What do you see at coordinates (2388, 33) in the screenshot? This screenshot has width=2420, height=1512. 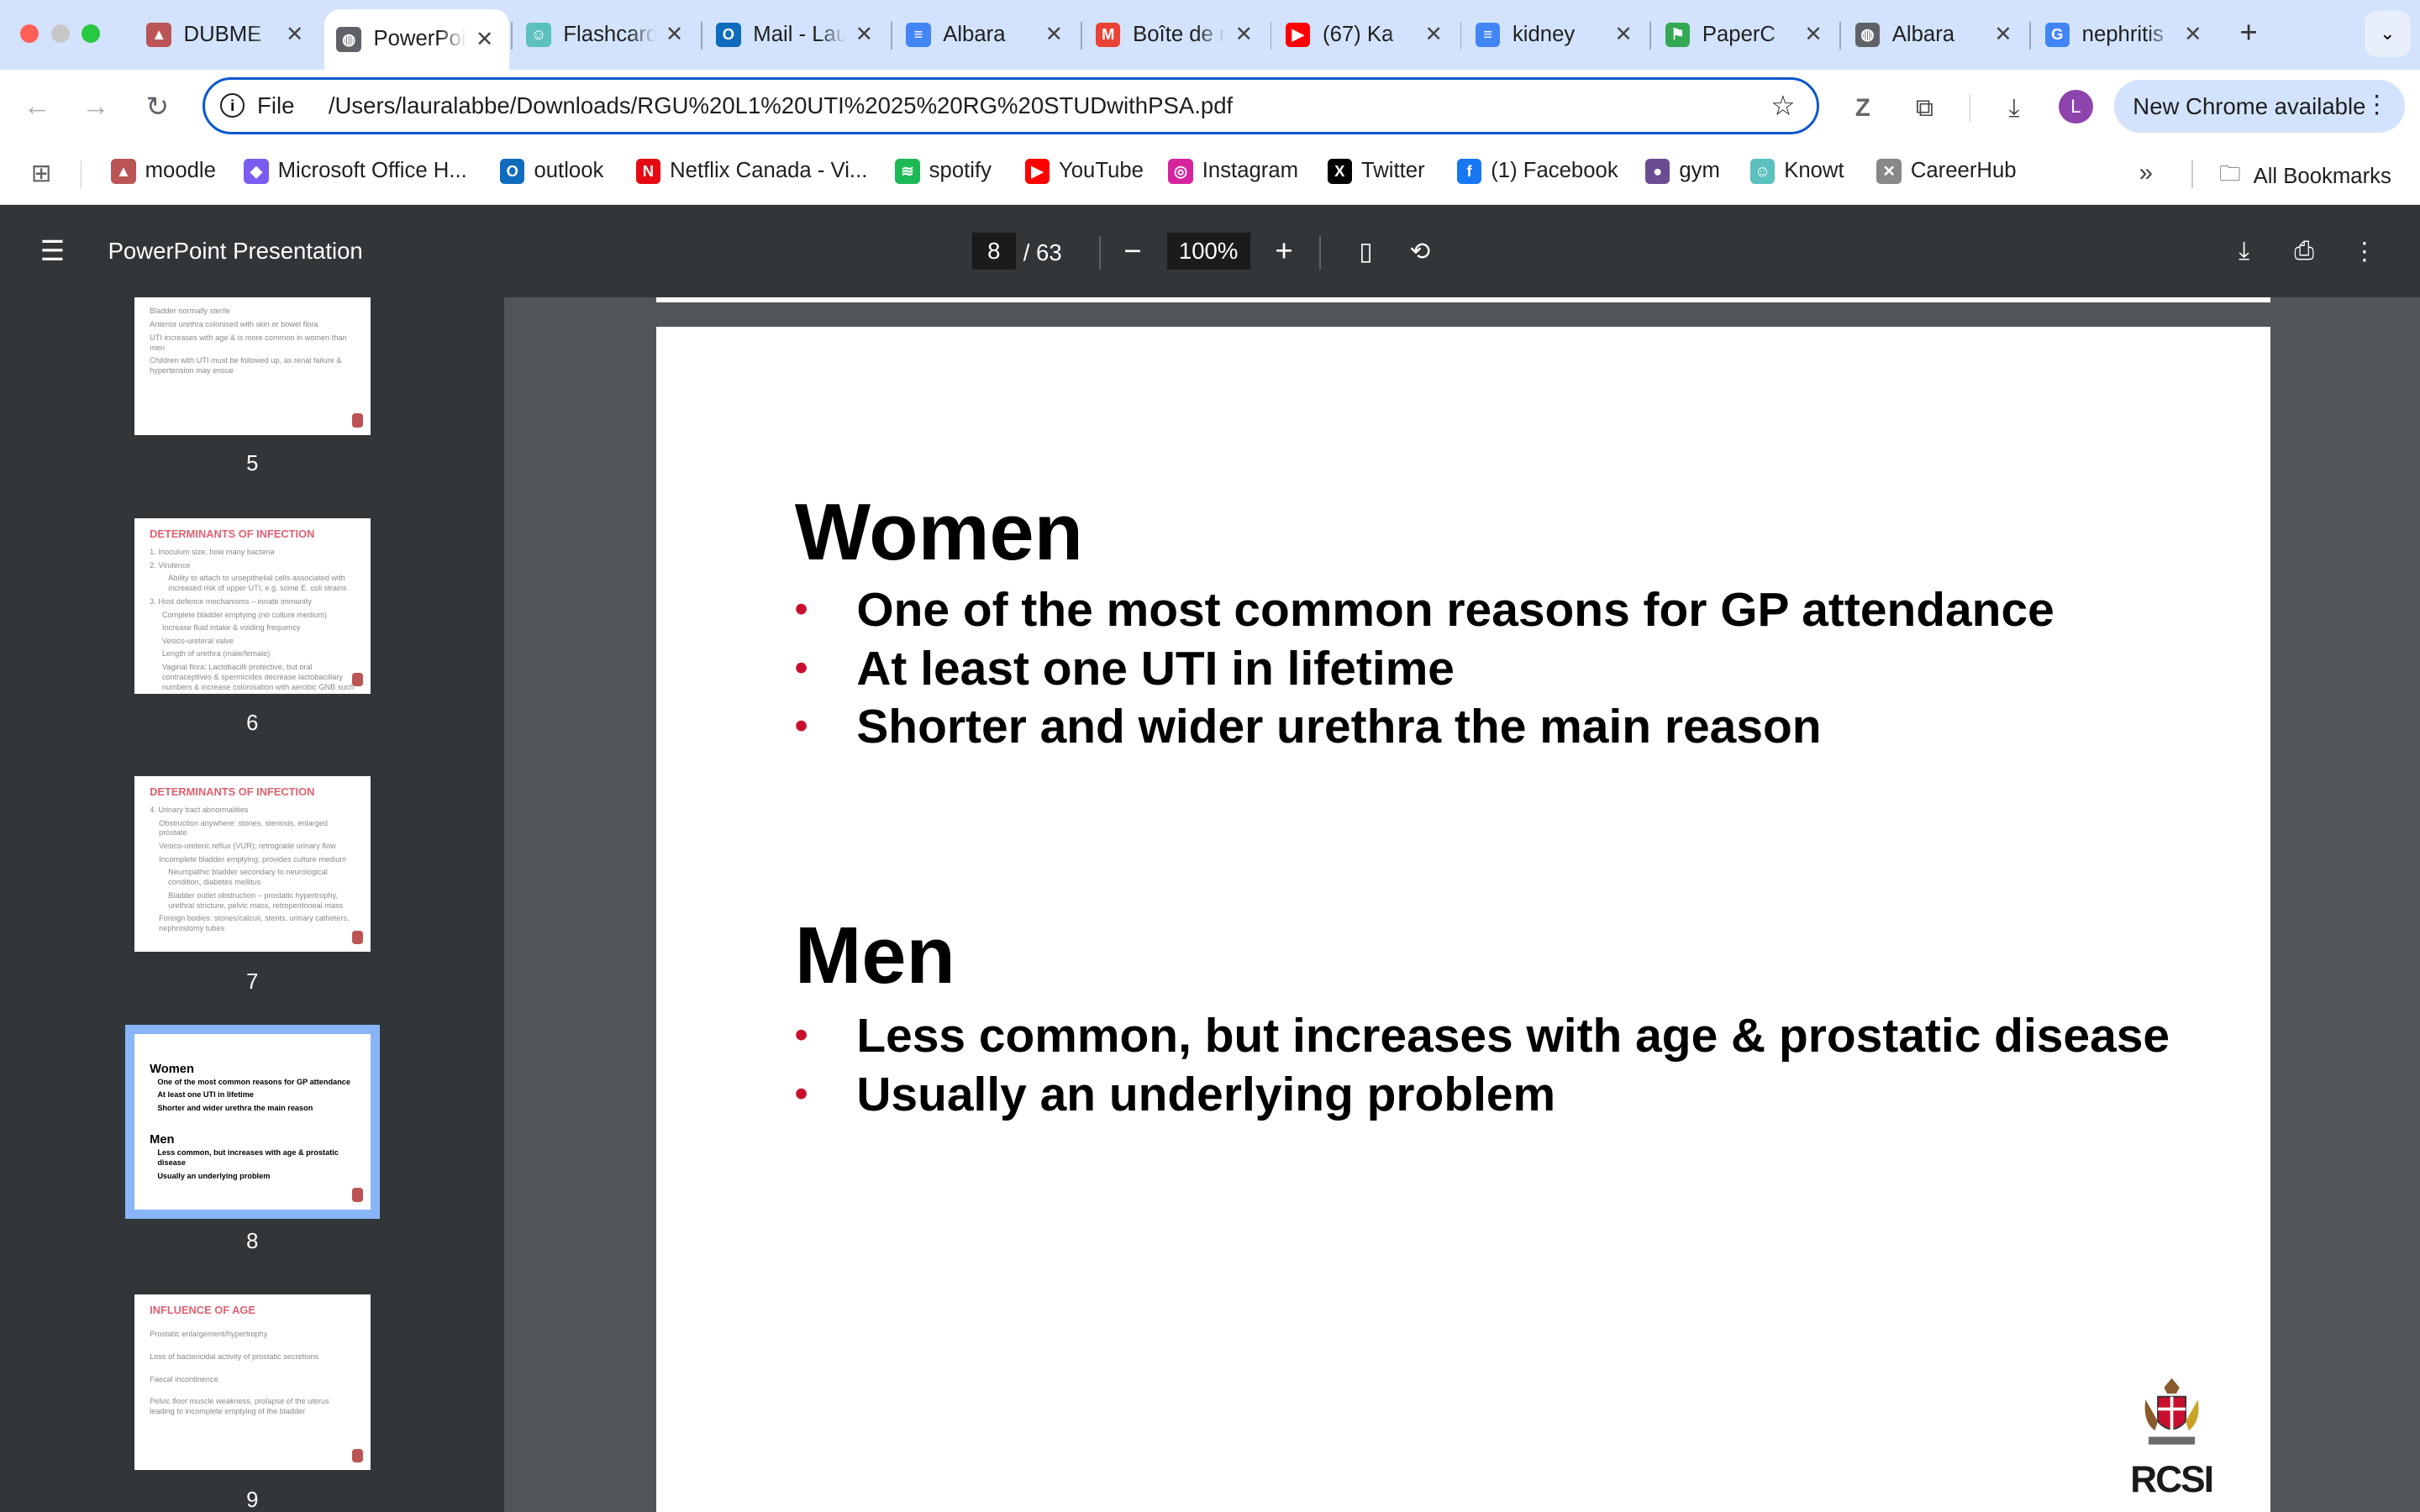 I see `tab-search-button: ⌄` at bounding box center [2388, 33].